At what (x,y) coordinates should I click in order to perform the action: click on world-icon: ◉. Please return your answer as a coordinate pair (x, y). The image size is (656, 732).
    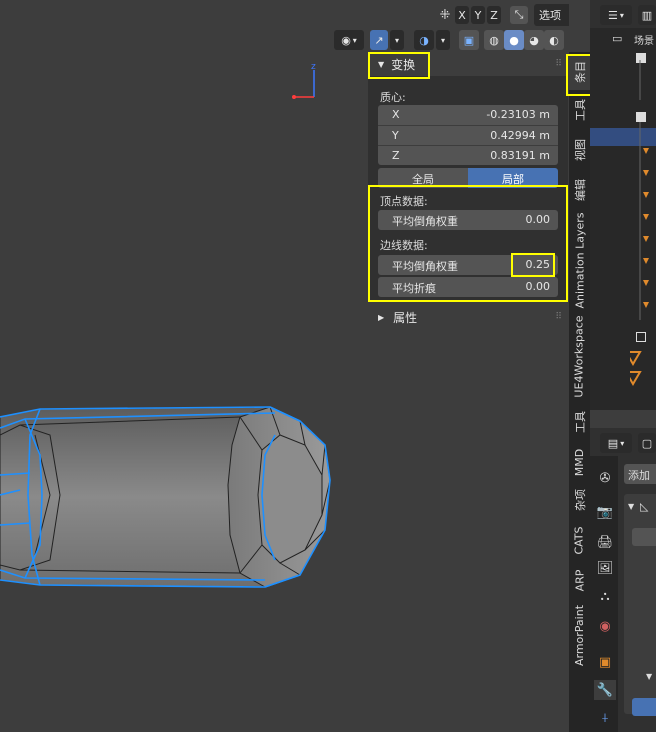
    Looking at the image, I should click on (605, 626).